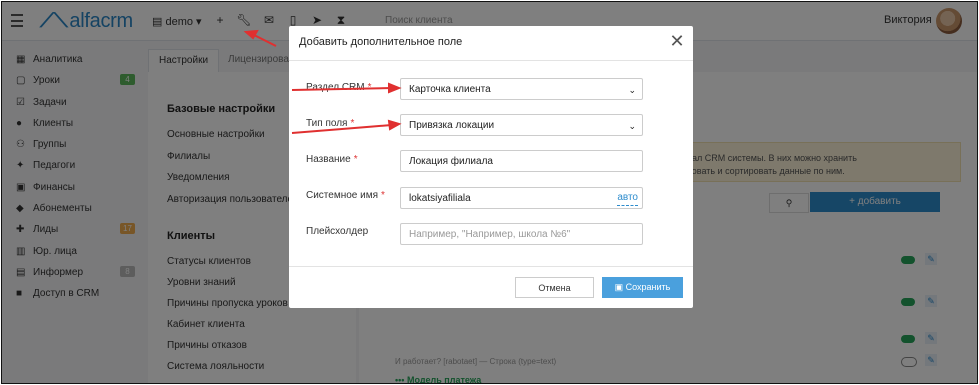  What do you see at coordinates (677, 41) in the screenshot?
I see `close-icon: ✕` at bounding box center [677, 41].